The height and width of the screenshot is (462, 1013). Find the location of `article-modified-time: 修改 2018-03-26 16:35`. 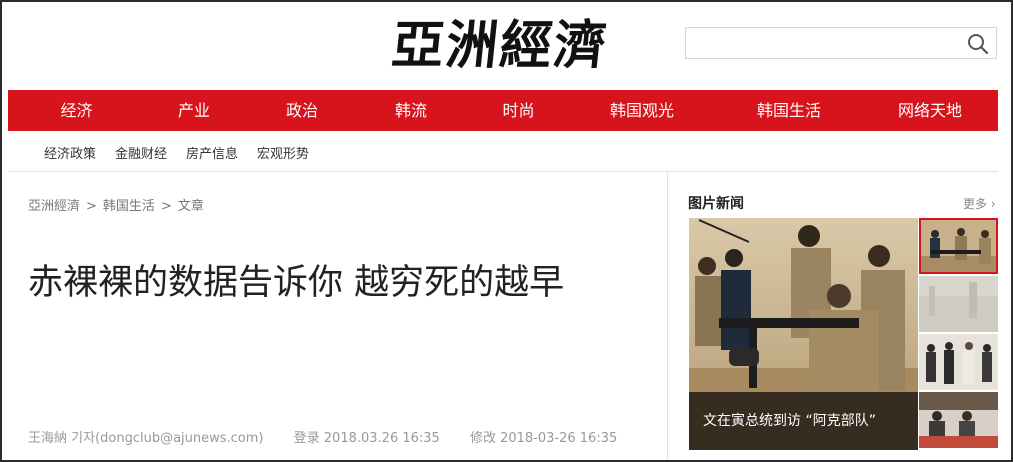

article-modified-time: 修改 2018-03-26 16:35 is located at coordinates (543, 438).